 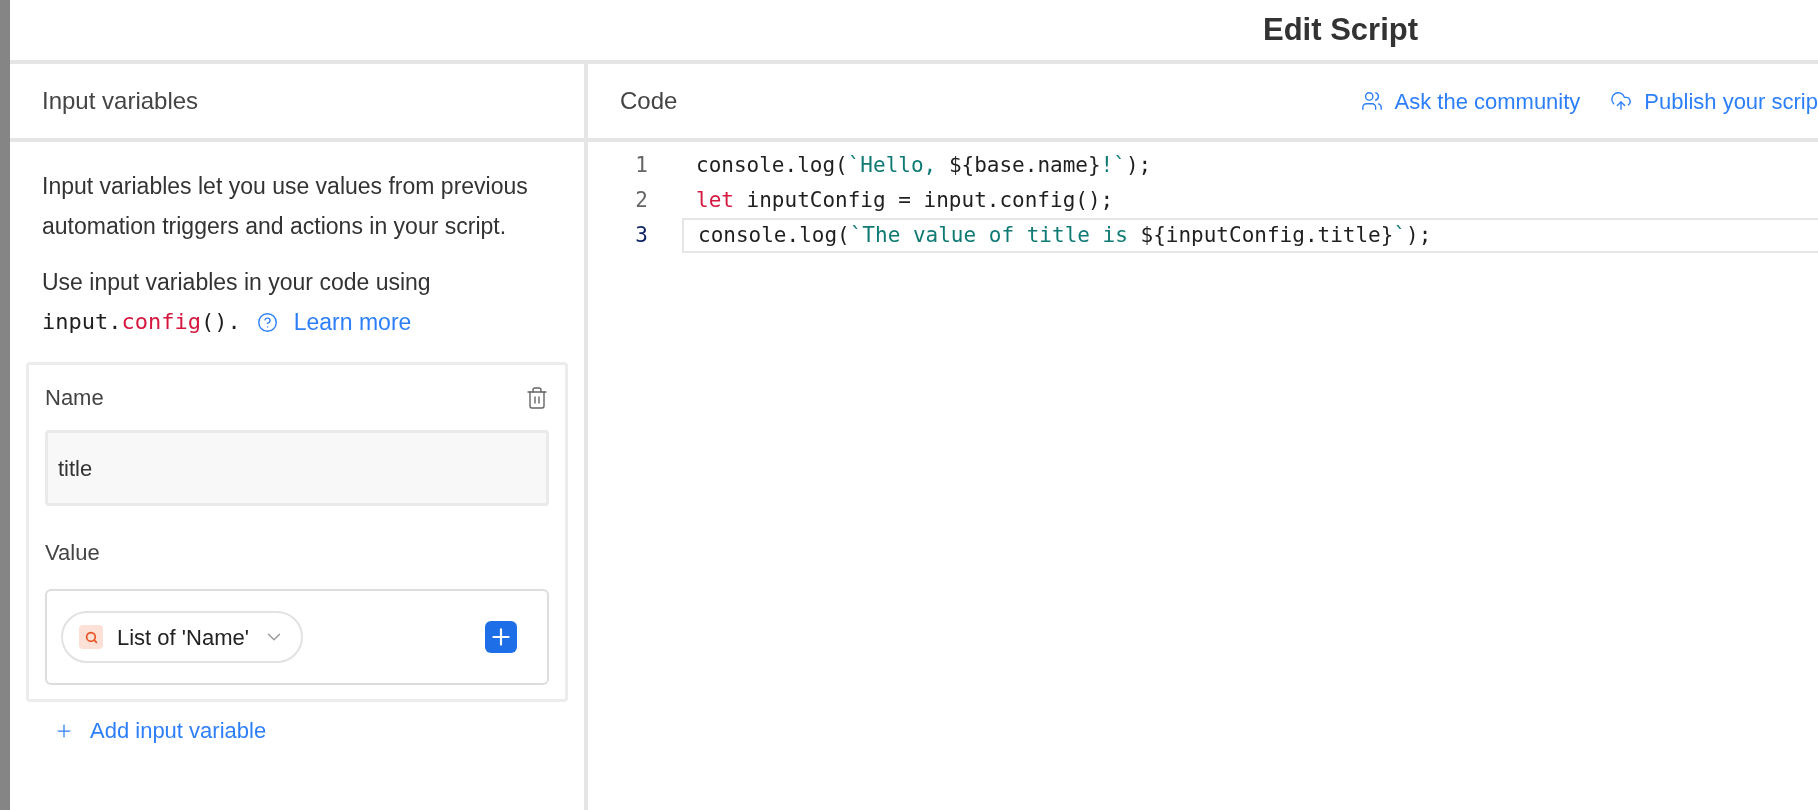 I want to click on add-variable-button: Add input variable, so click(x=160, y=730).